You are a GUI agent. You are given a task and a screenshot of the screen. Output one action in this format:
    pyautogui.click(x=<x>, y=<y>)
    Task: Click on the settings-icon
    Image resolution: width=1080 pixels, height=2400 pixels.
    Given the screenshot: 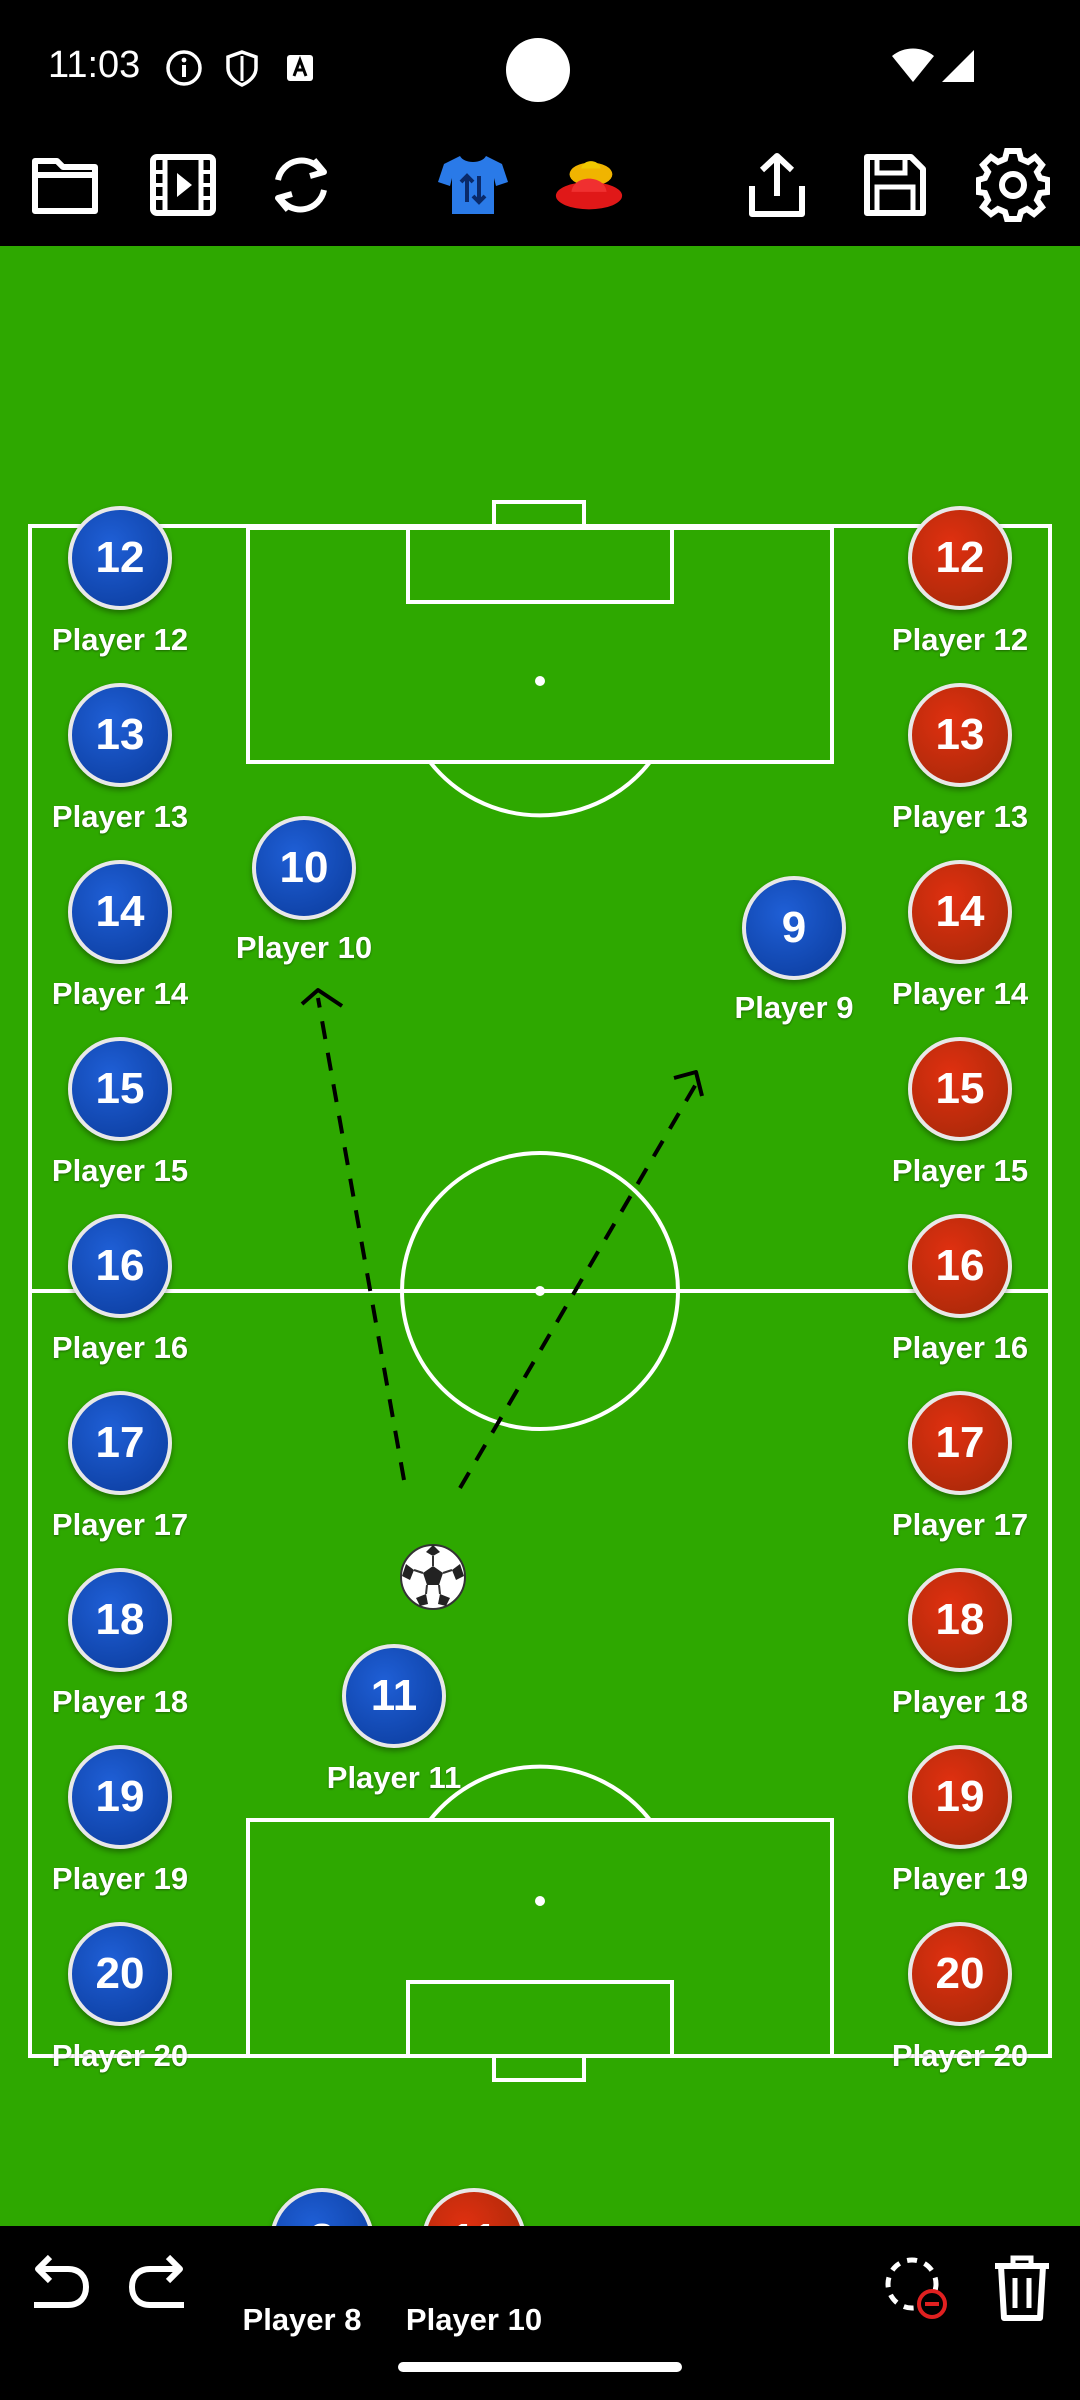 What is the action you would take?
    pyautogui.click(x=1013, y=185)
    